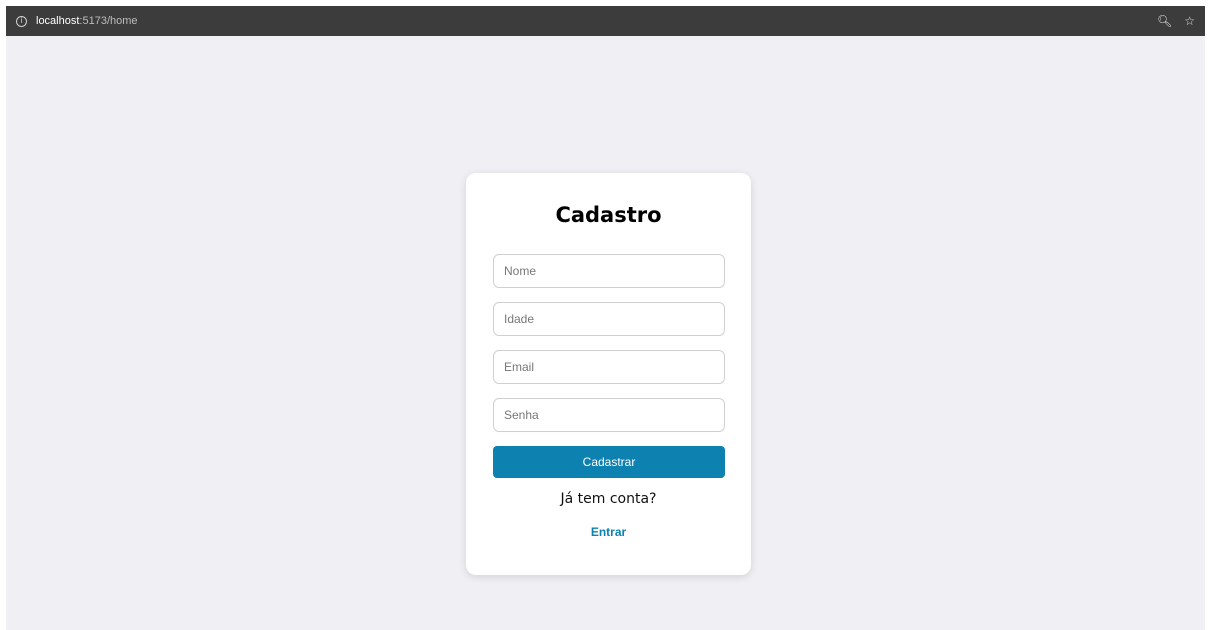 This screenshot has height=630, width=1211. What do you see at coordinates (608, 532) in the screenshot?
I see `login-link: Entrar` at bounding box center [608, 532].